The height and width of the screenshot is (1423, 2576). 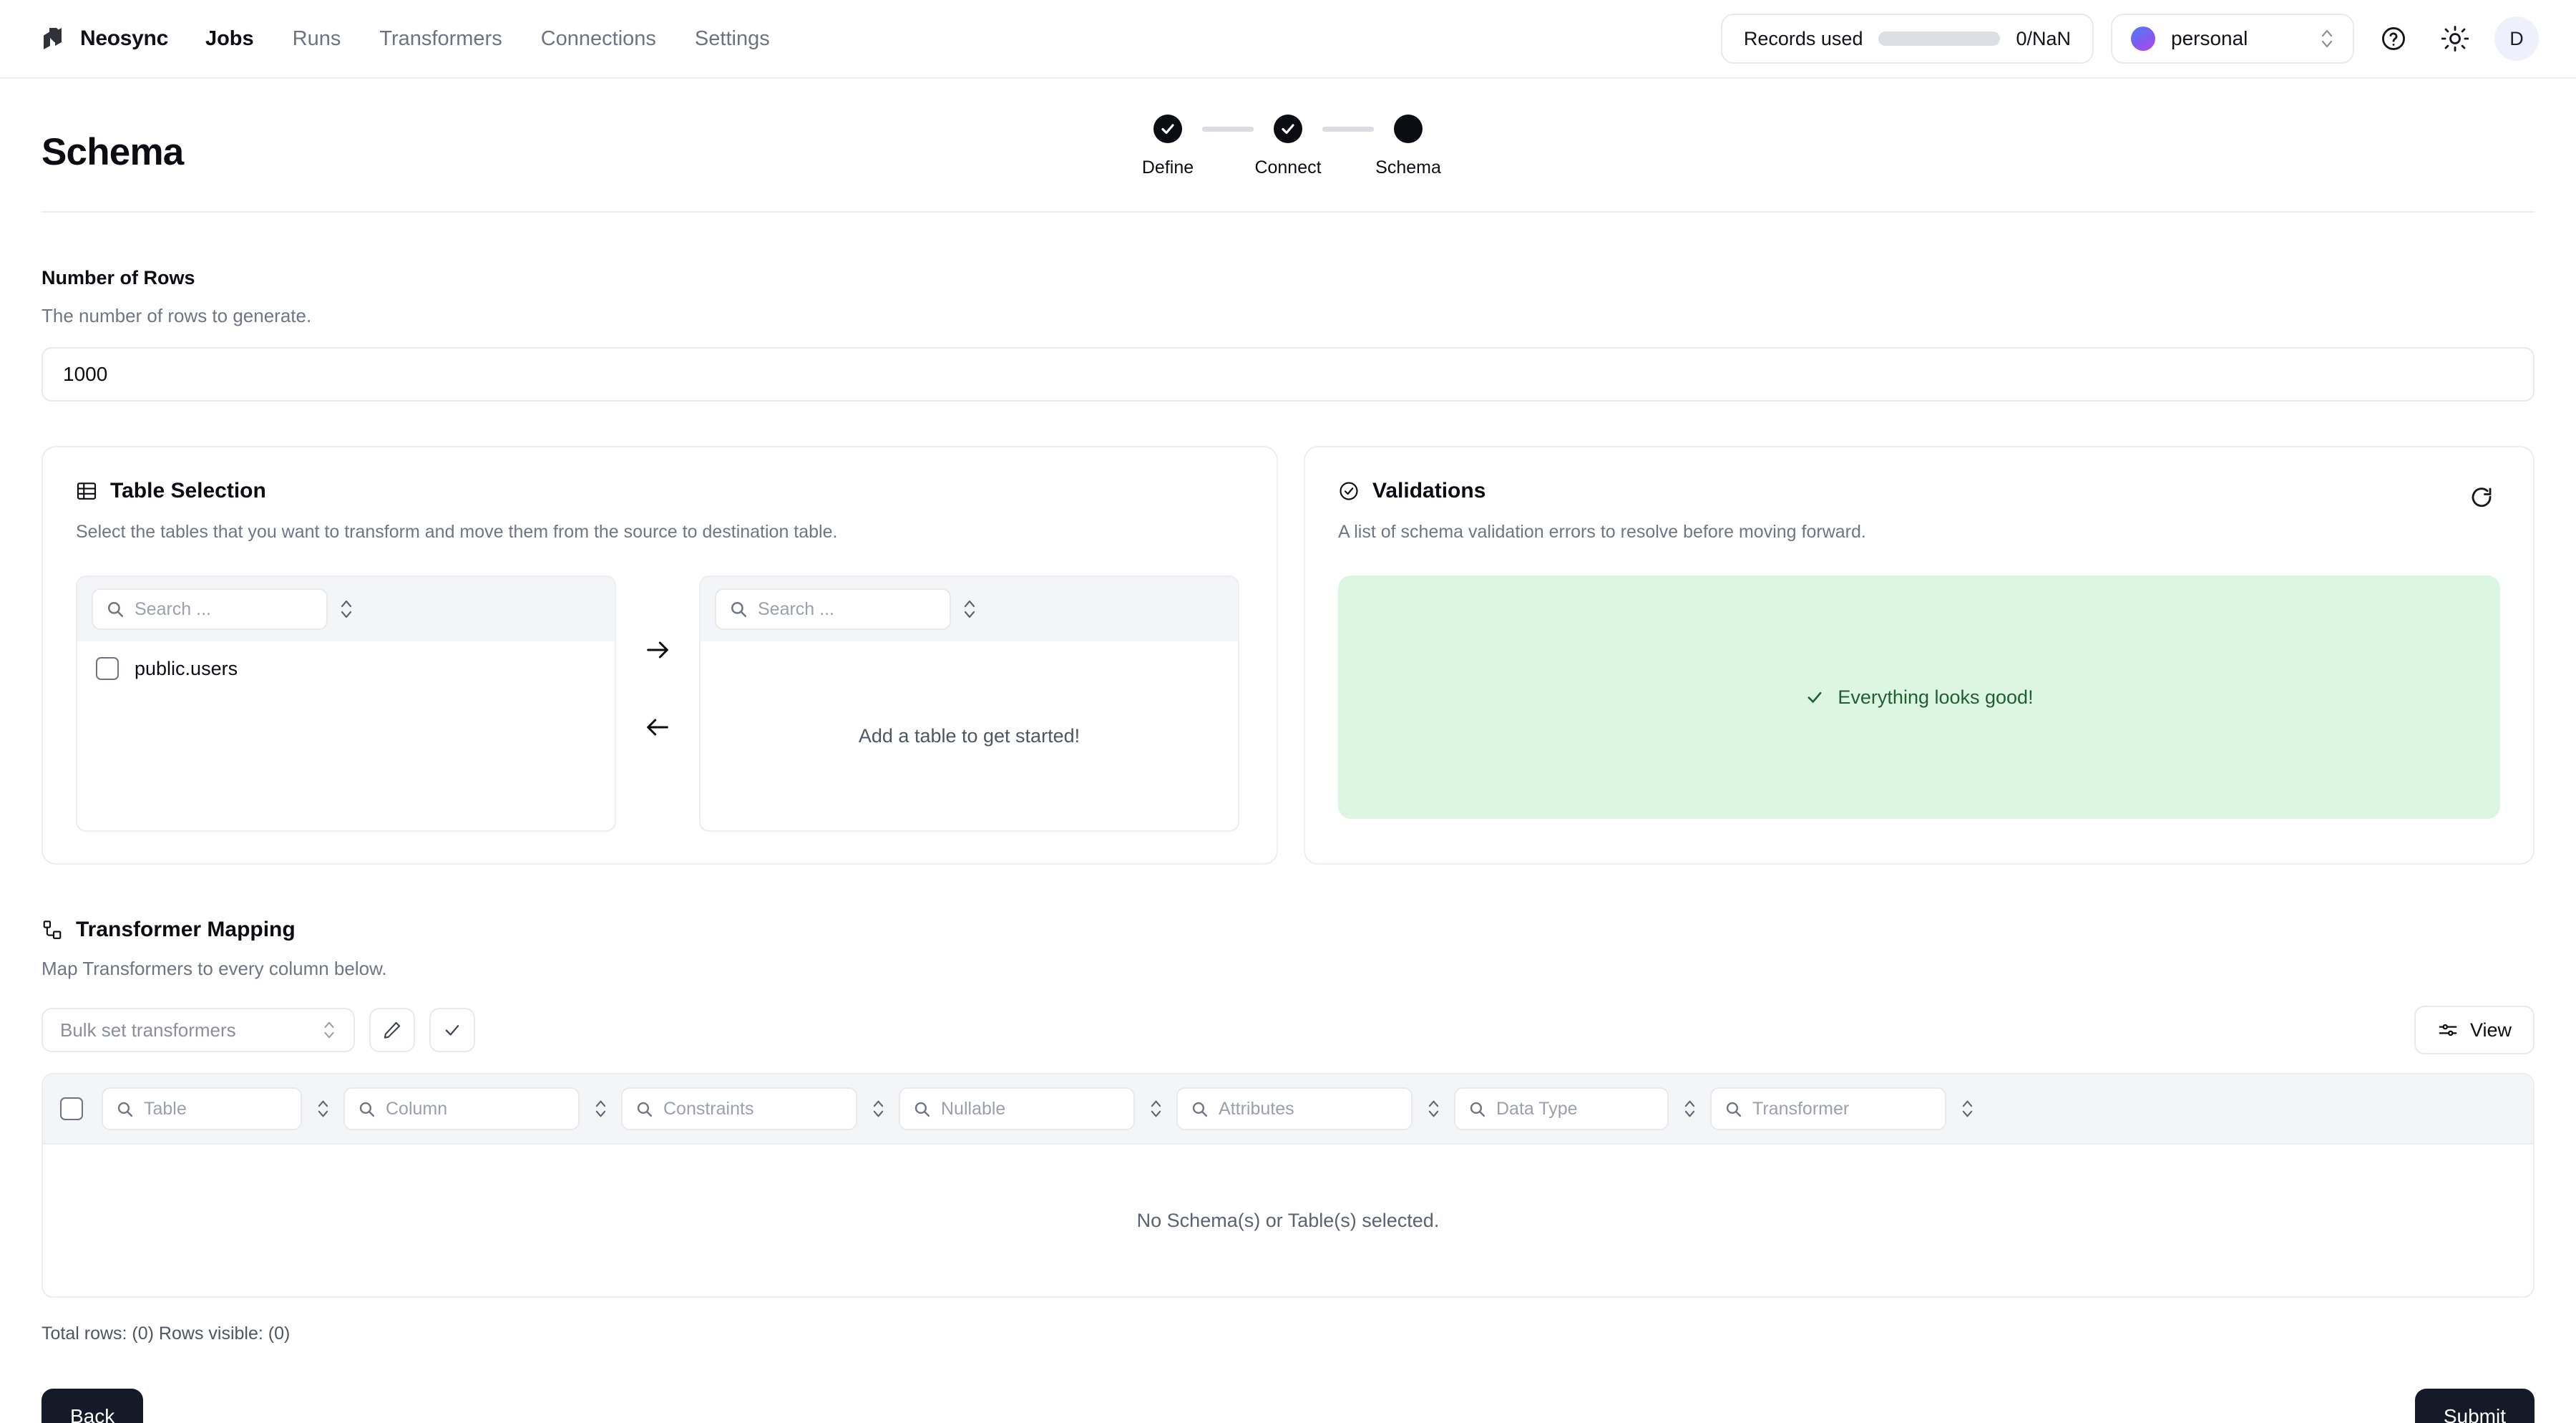 I want to click on destination-list-body: Add a table to get started!, so click(x=969, y=735).